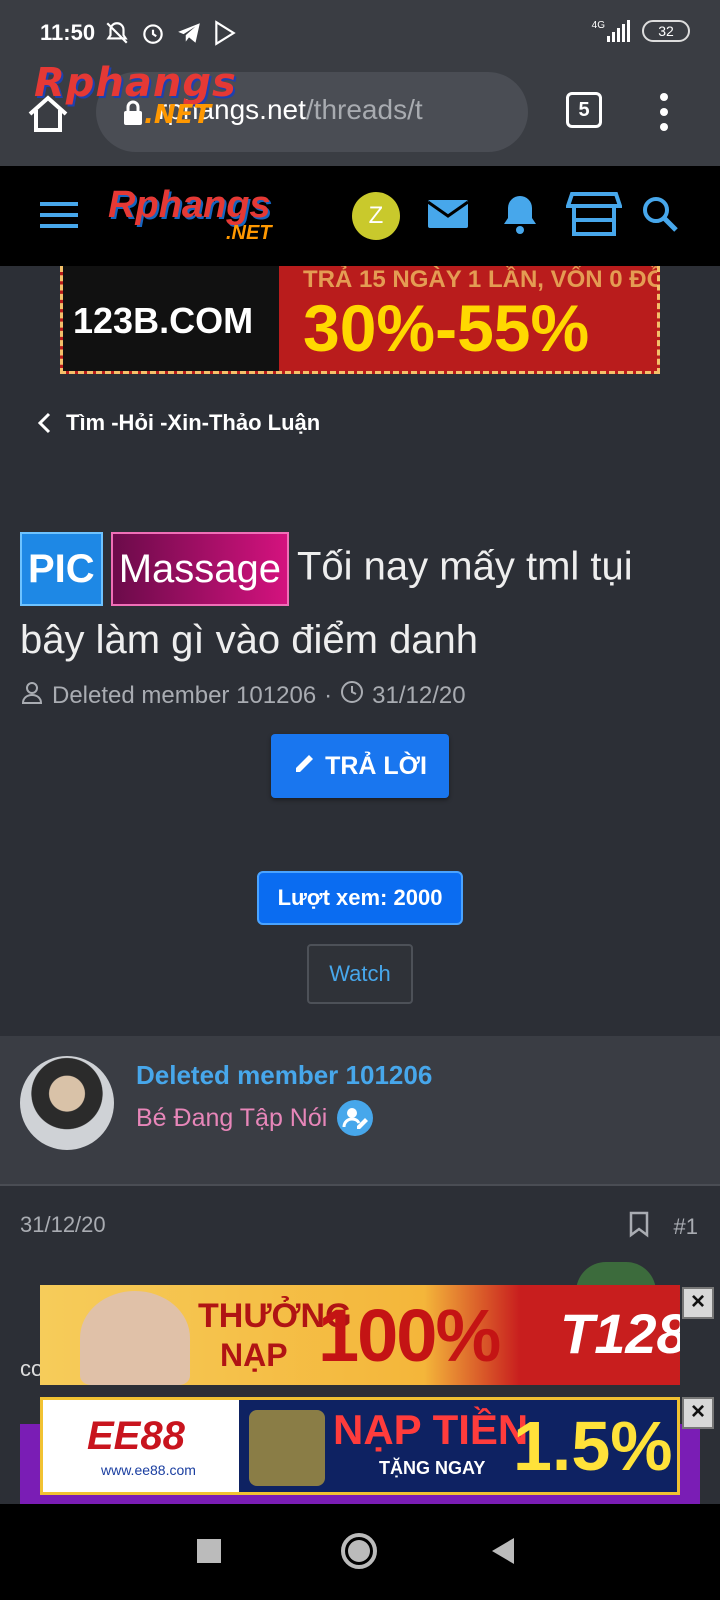 This screenshot has width=720, height=1600. I want to click on post-author-name: Deleted member 101206, so click(284, 1075).